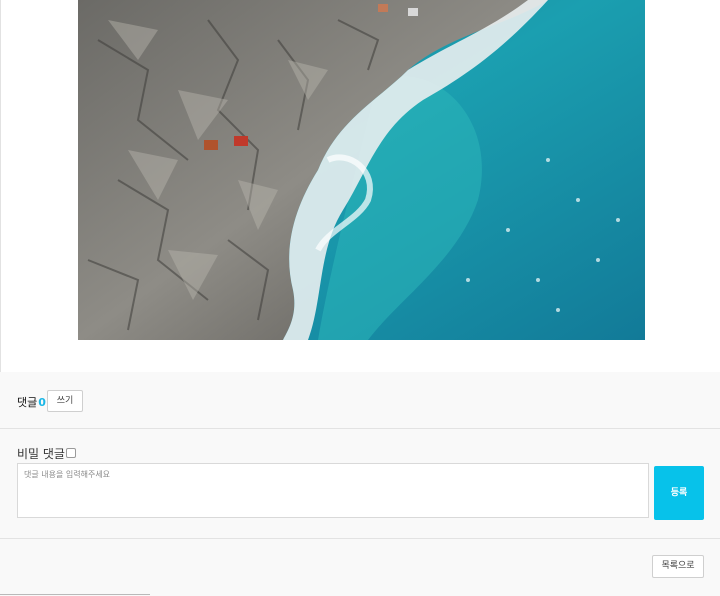  Describe the element at coordinates (333, 490) in the screenshot. I see `comment-textarea: 댓글 내용을 입력해주세요` at that location.